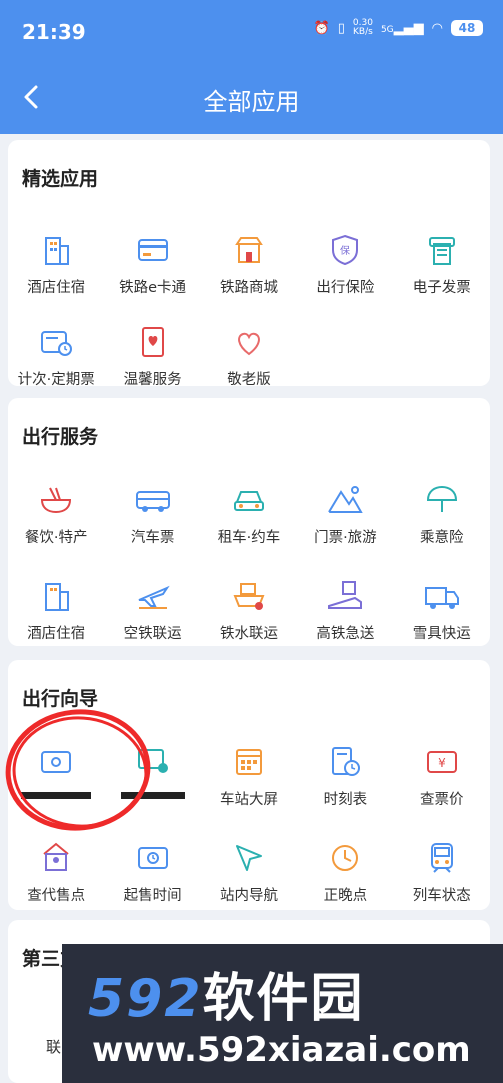 This screenshot has height=1083, width=503. I want to click on app-label: 车站大屏, so click(248, 800).